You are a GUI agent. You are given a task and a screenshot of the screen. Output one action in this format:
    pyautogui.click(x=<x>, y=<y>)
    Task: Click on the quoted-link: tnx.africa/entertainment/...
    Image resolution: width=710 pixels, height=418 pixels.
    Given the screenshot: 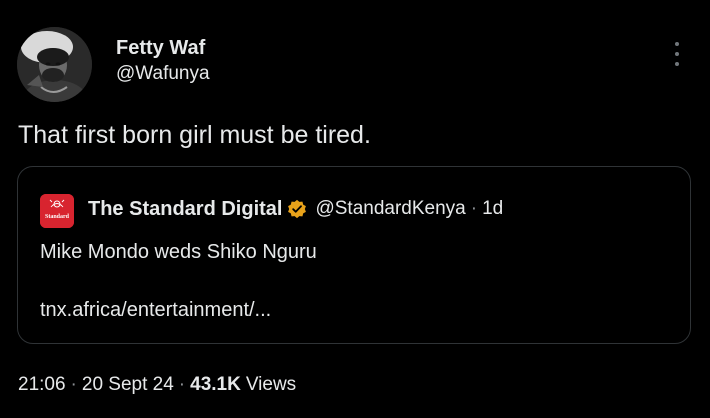 What is the action you would take?
    pyautogui.click(x=155, y=310)
    